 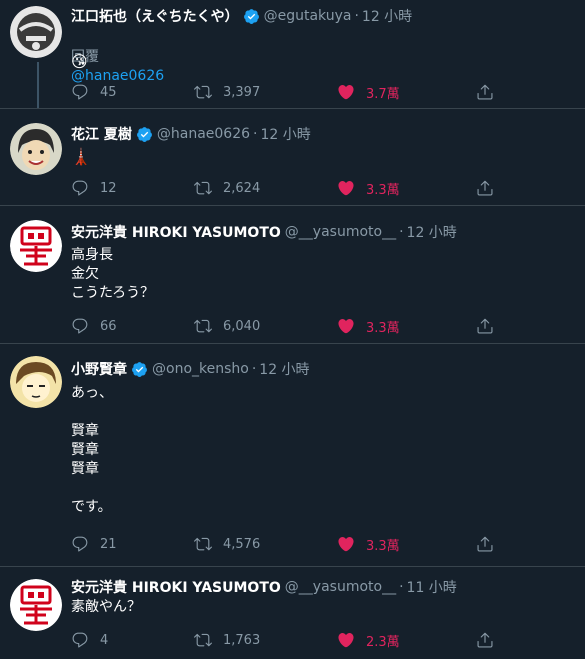 I want to click on retweet-button: 6,040, so click(x=227, y=326).